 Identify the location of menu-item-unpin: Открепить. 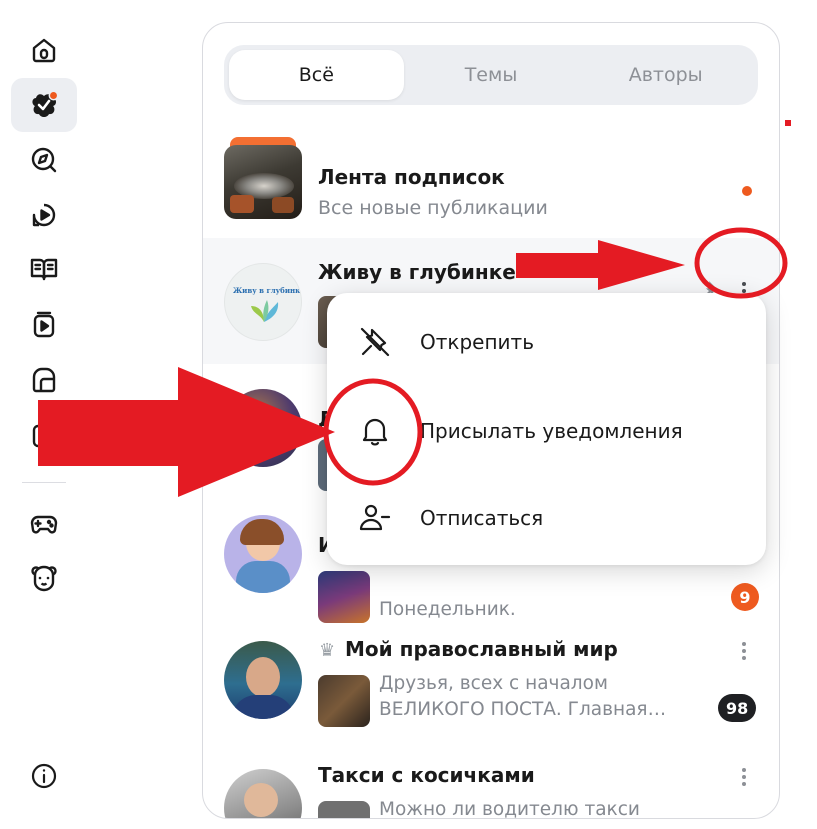
(546, 342).